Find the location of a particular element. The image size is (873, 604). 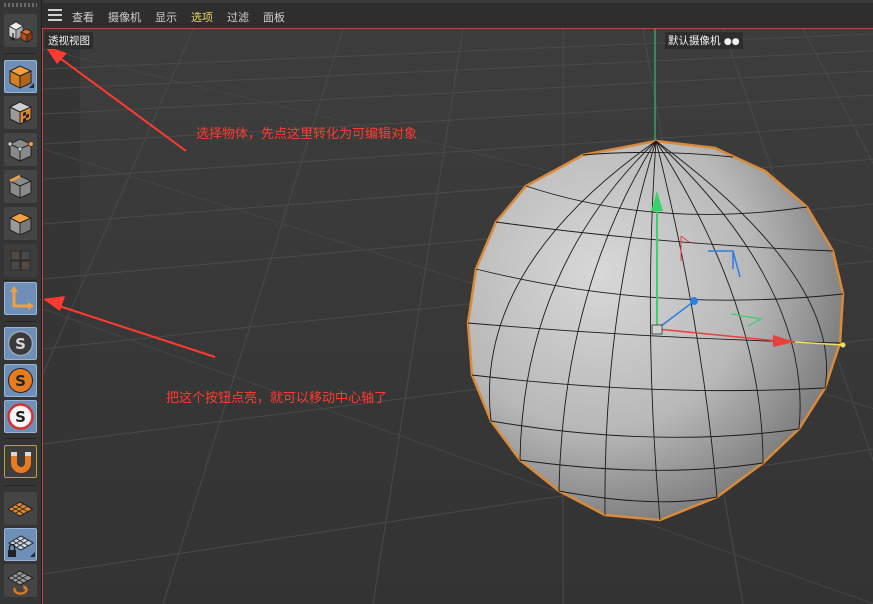

annotation-text-bottom: 把这个按钮点亮，就可以移动中心轴了 is located at coordinates (277, 398).